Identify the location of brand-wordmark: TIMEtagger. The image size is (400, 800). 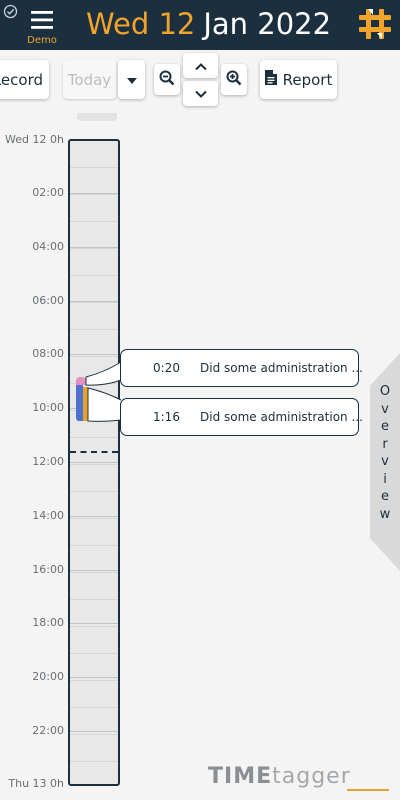
(279, 776).